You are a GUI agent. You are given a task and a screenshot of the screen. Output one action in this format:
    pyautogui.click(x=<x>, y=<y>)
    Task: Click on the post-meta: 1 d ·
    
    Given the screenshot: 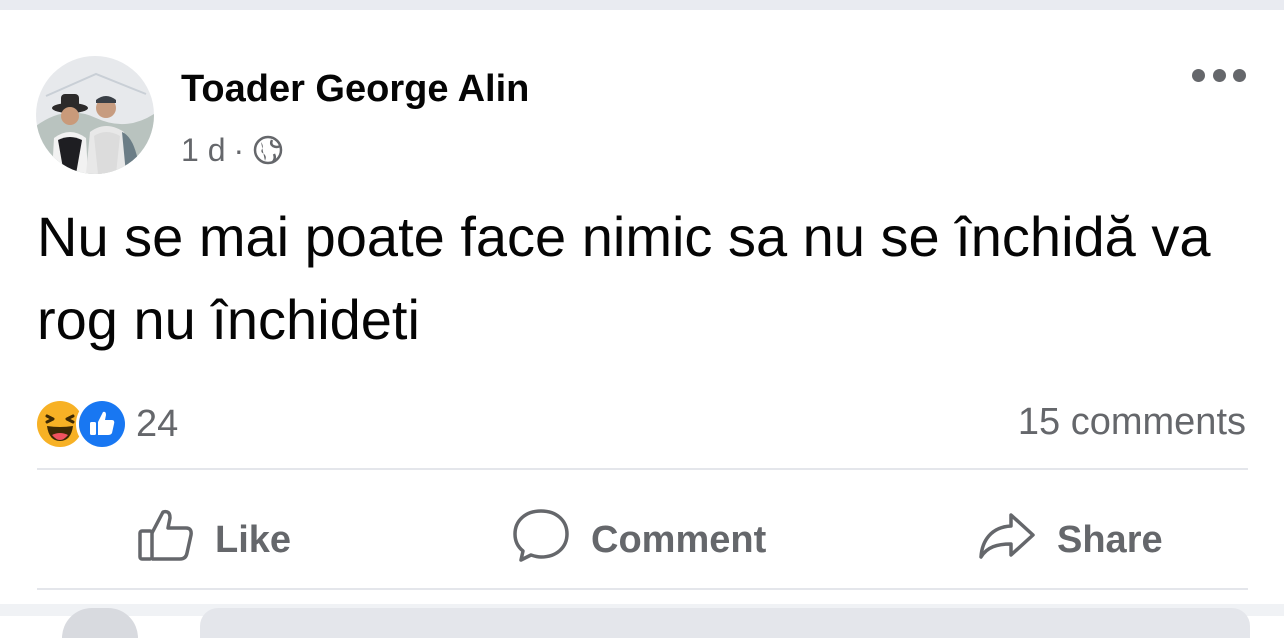 What is the action you would take?
    pyautogui.click(x=232, y=150)
    